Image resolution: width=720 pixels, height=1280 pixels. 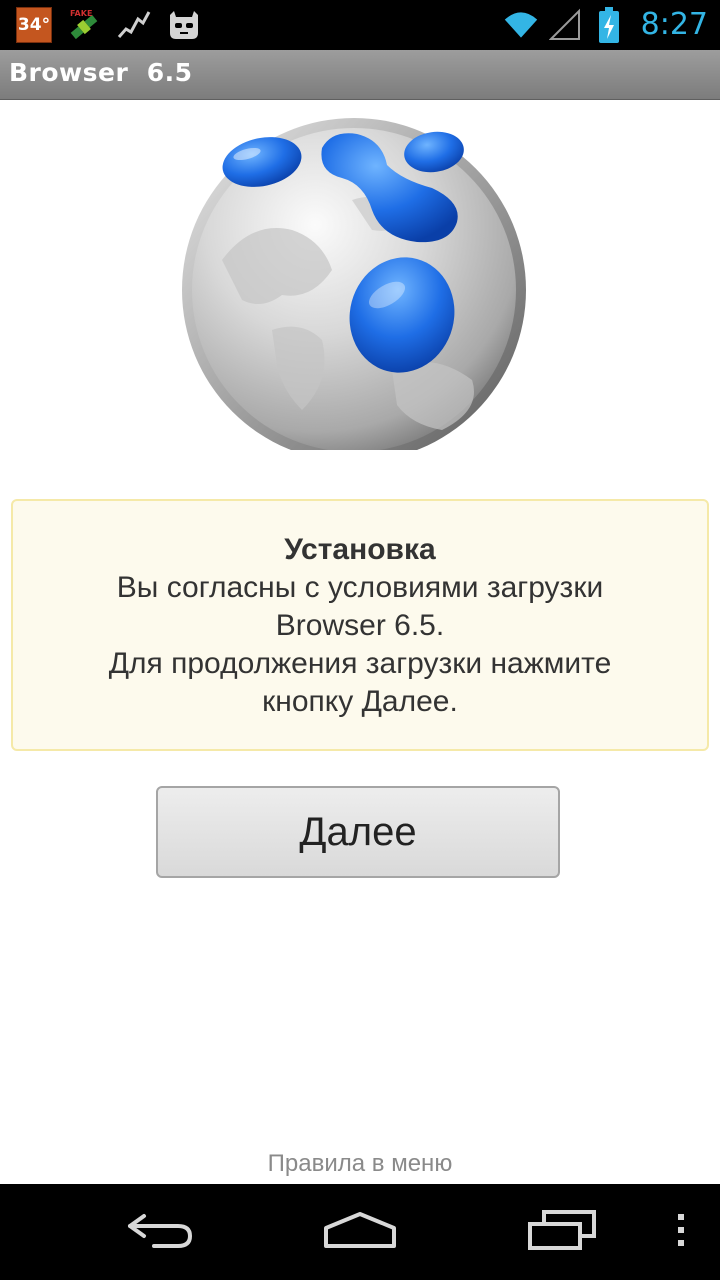 What do you see at coordinates (357, 280) in the screenshot?
I see `browser-globe-logo` at bounding box center [357, 280].